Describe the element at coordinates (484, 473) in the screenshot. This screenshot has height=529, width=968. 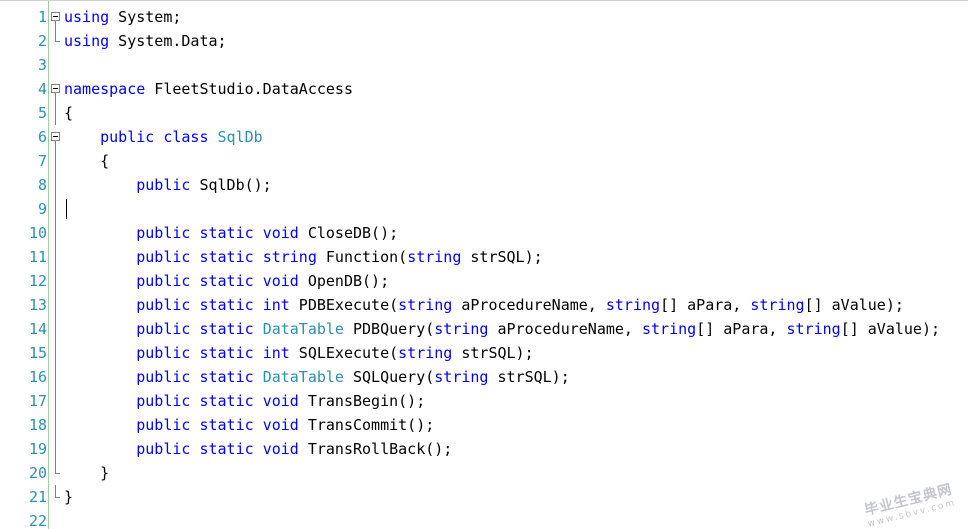
I see `code-line: 20 }` at that location.